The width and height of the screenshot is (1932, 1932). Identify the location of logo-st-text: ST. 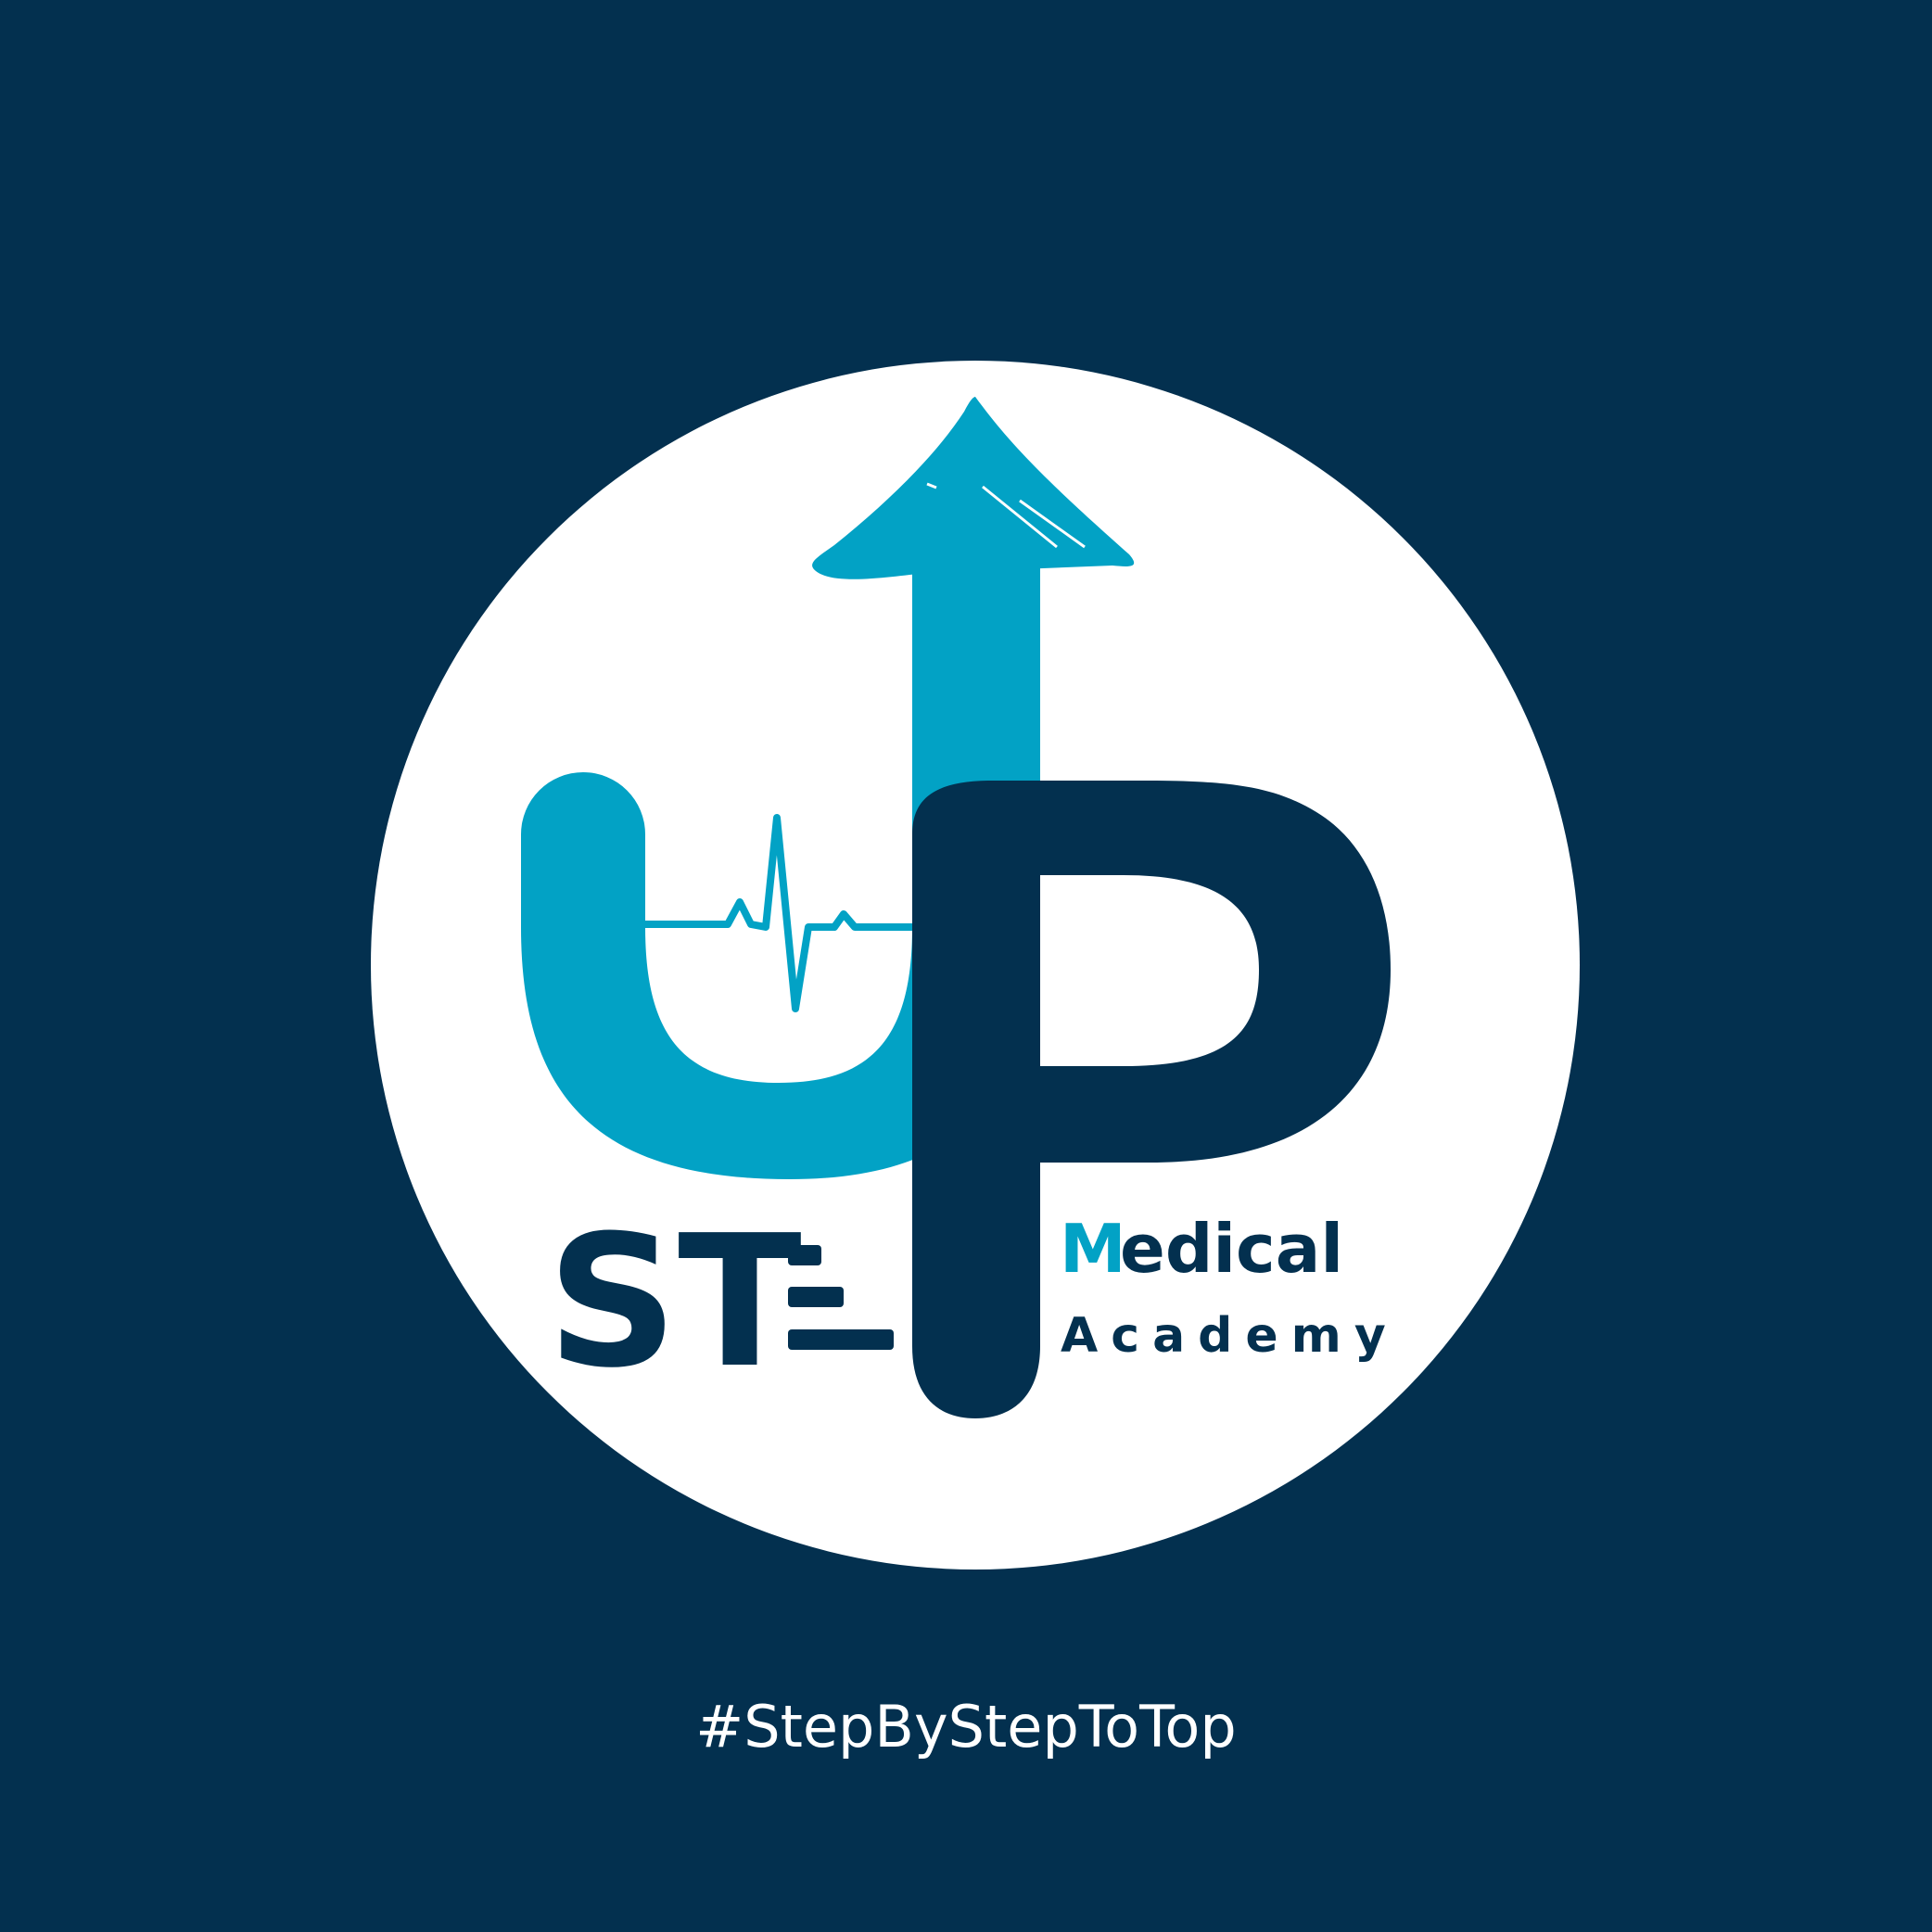
(674, 1302).